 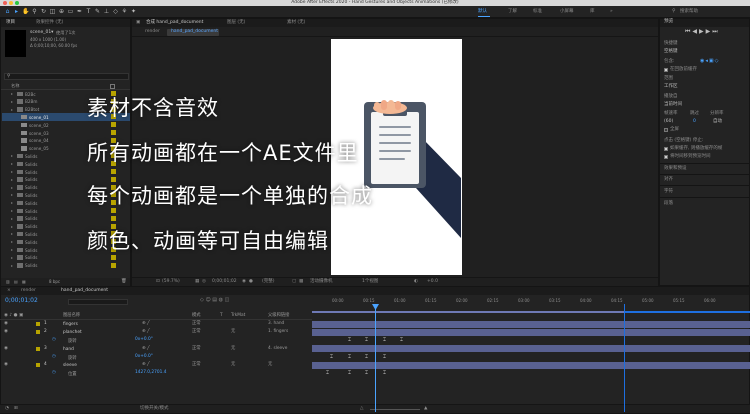 I want to click on timeline-timecode: 0;00;01;02, so click(x=21, y=301).